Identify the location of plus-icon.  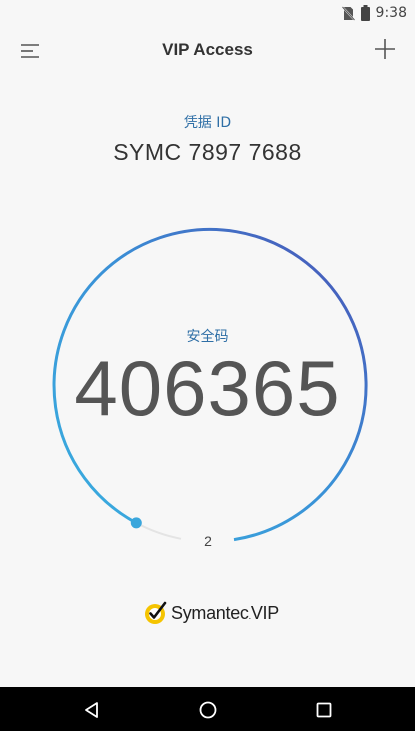
(385, 49).